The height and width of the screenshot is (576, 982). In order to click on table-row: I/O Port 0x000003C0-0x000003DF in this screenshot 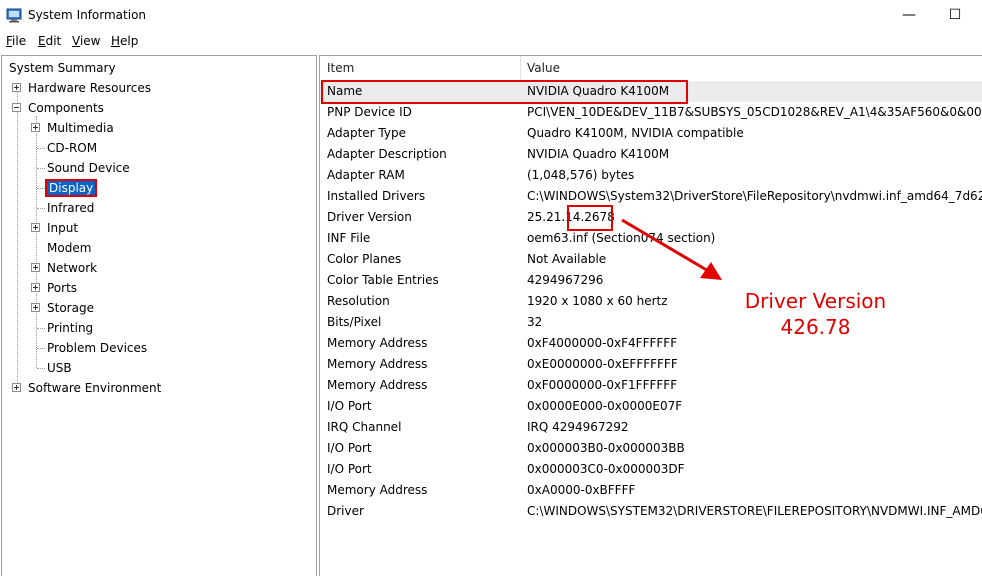, I will do `click(651, 469)`.